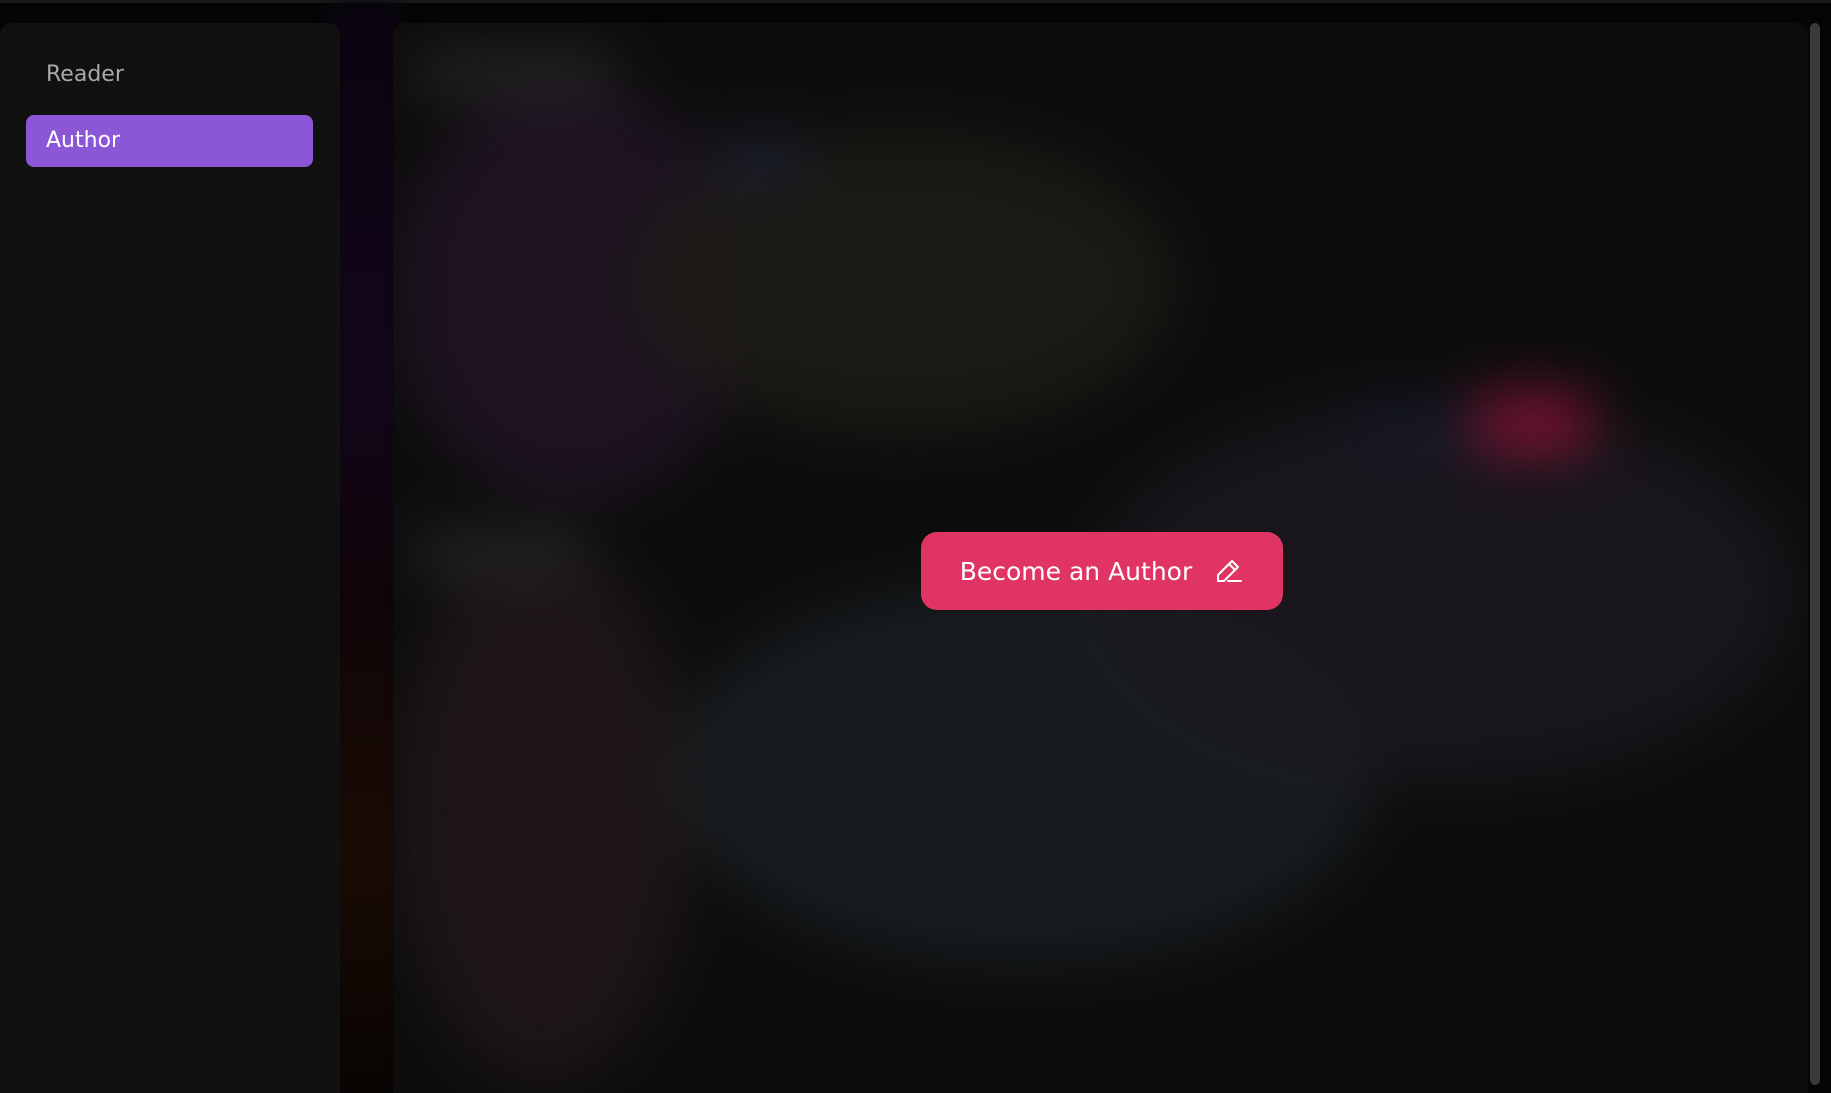  I want to click on edge-glow, so click(365, 548).